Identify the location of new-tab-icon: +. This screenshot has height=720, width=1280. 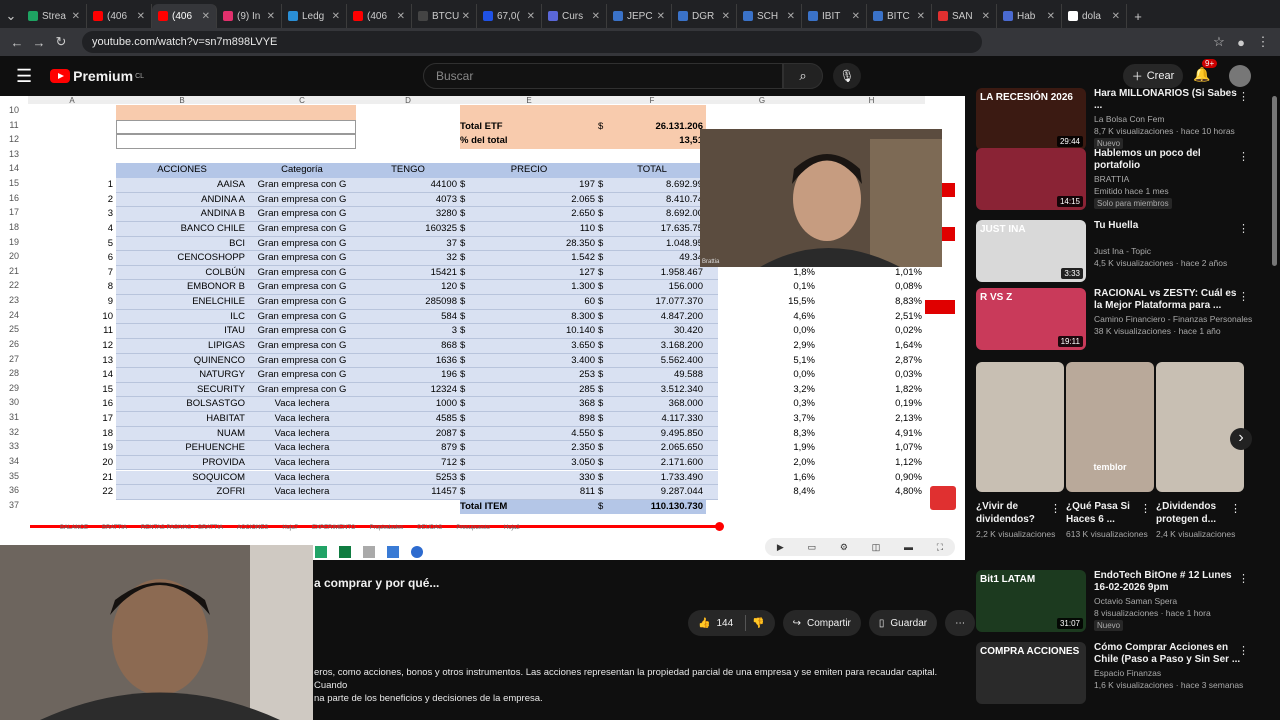
(1138, 16).